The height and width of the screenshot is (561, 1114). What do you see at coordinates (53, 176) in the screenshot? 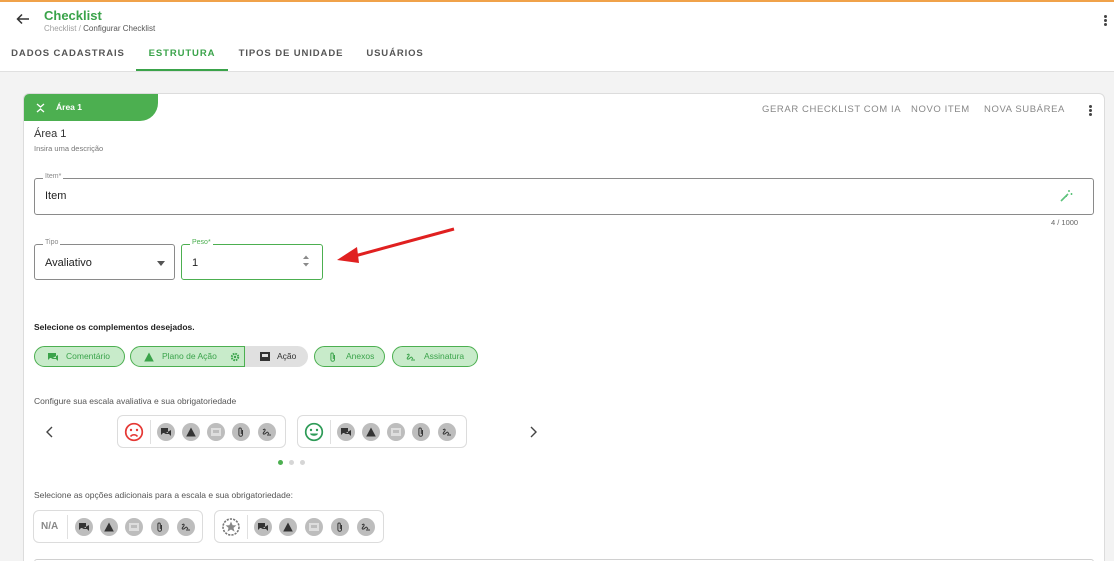
I see `item-field-label: Item*` at bounding box center [53, 176].